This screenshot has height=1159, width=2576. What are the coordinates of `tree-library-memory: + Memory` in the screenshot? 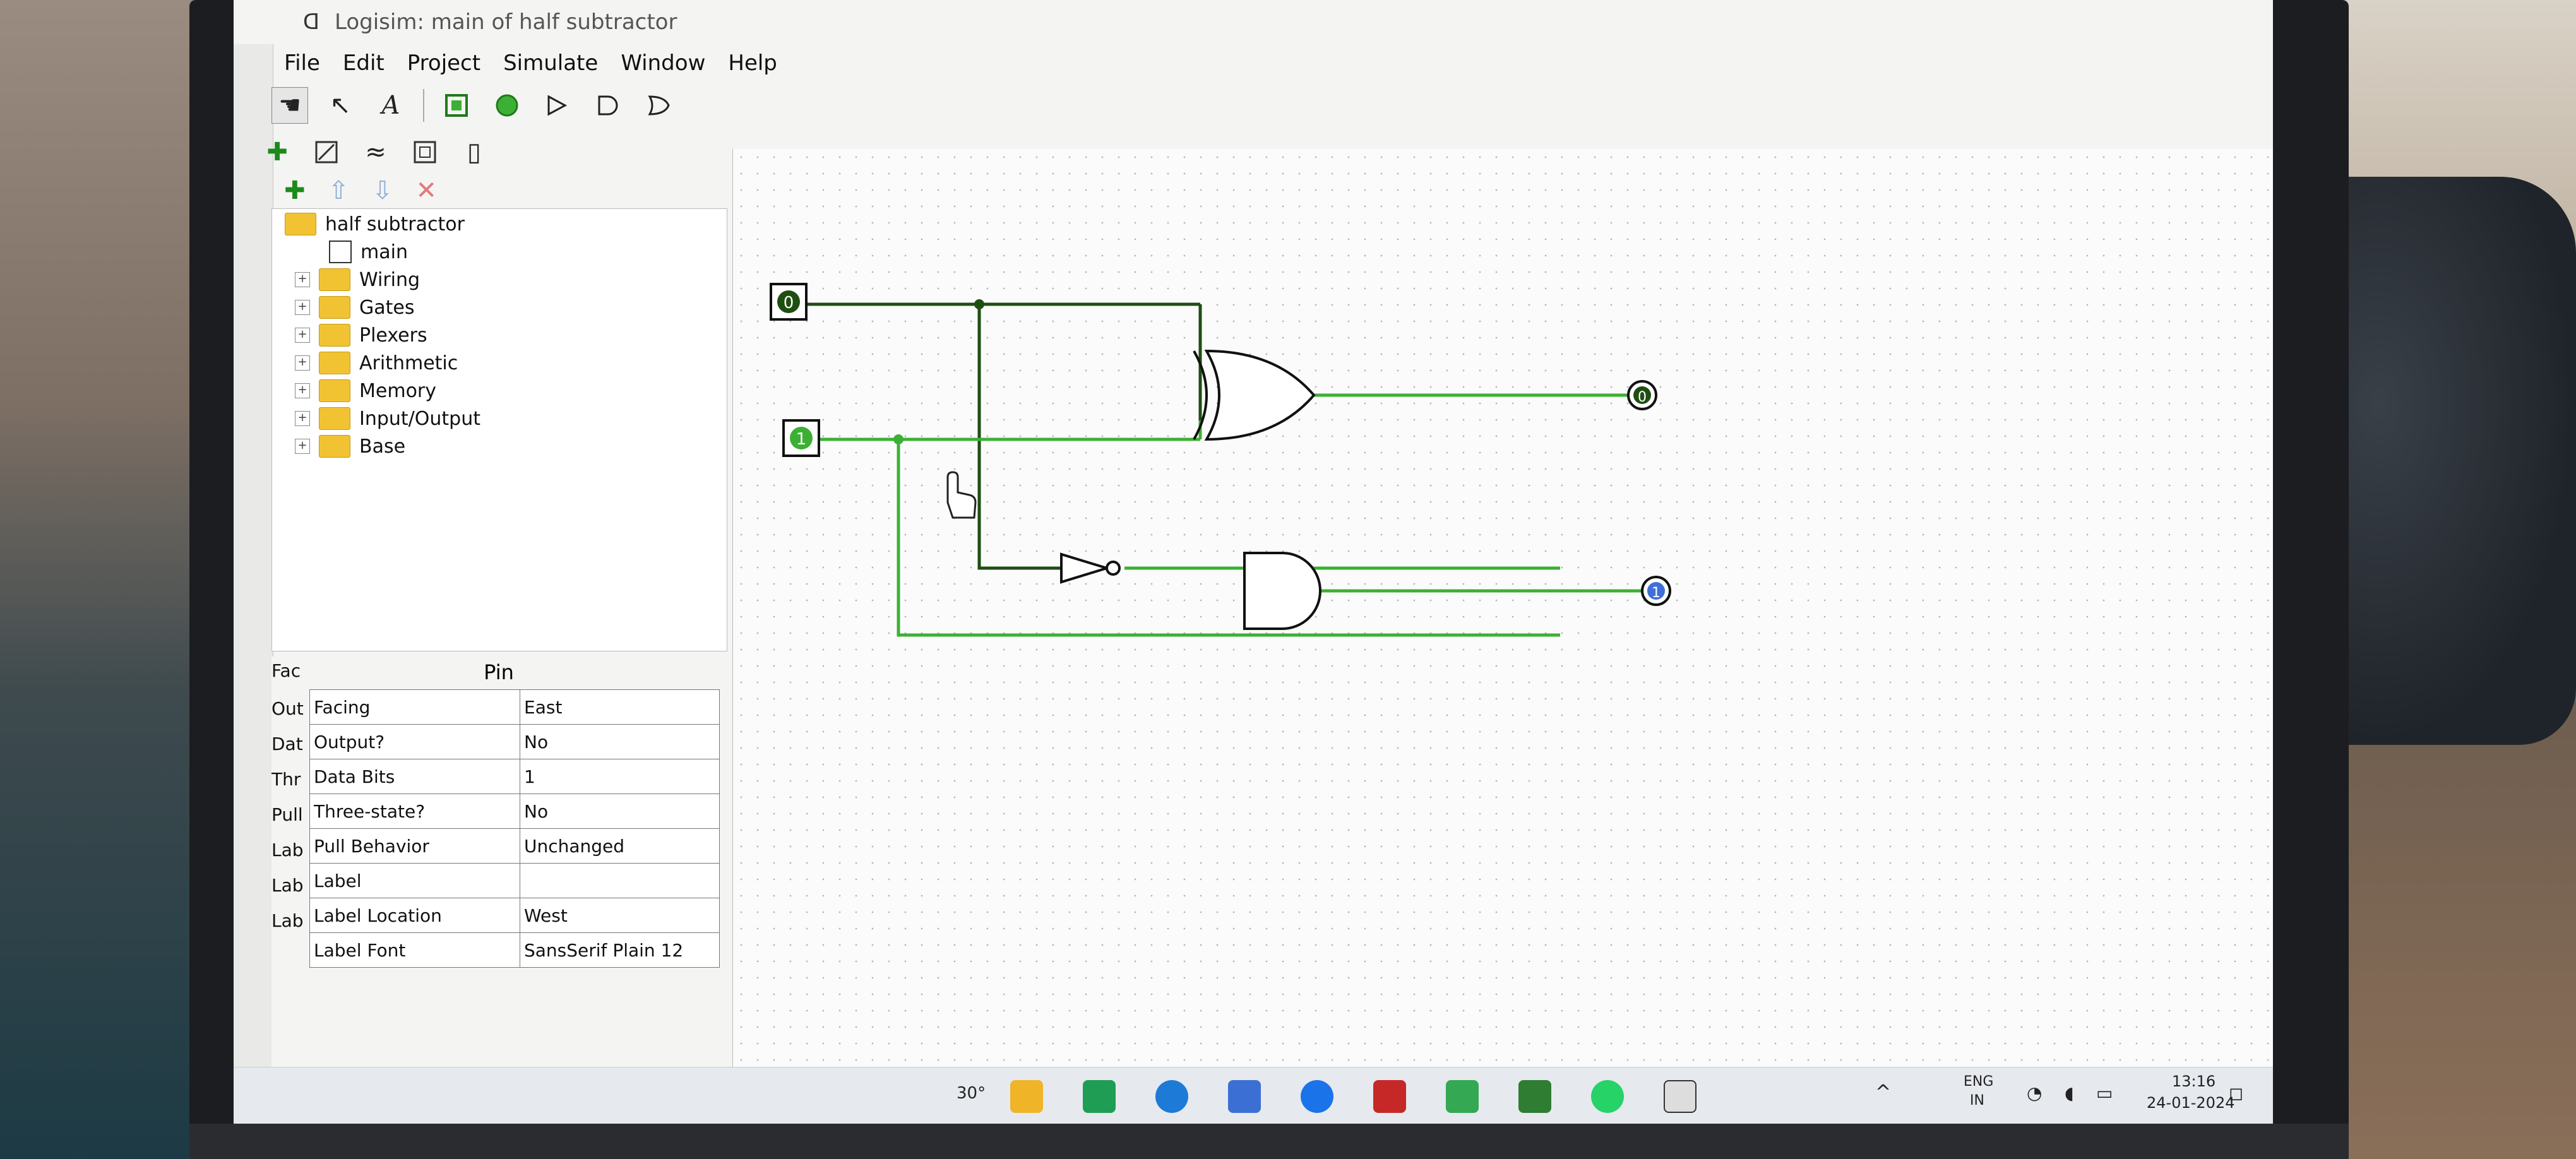 It's located at (365, 391).